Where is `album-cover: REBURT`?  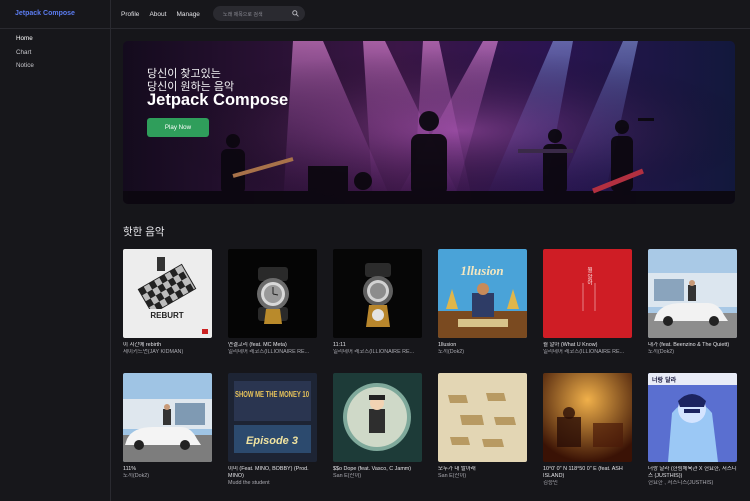 album-cover: REBURT is located at coordinates (167, 293).